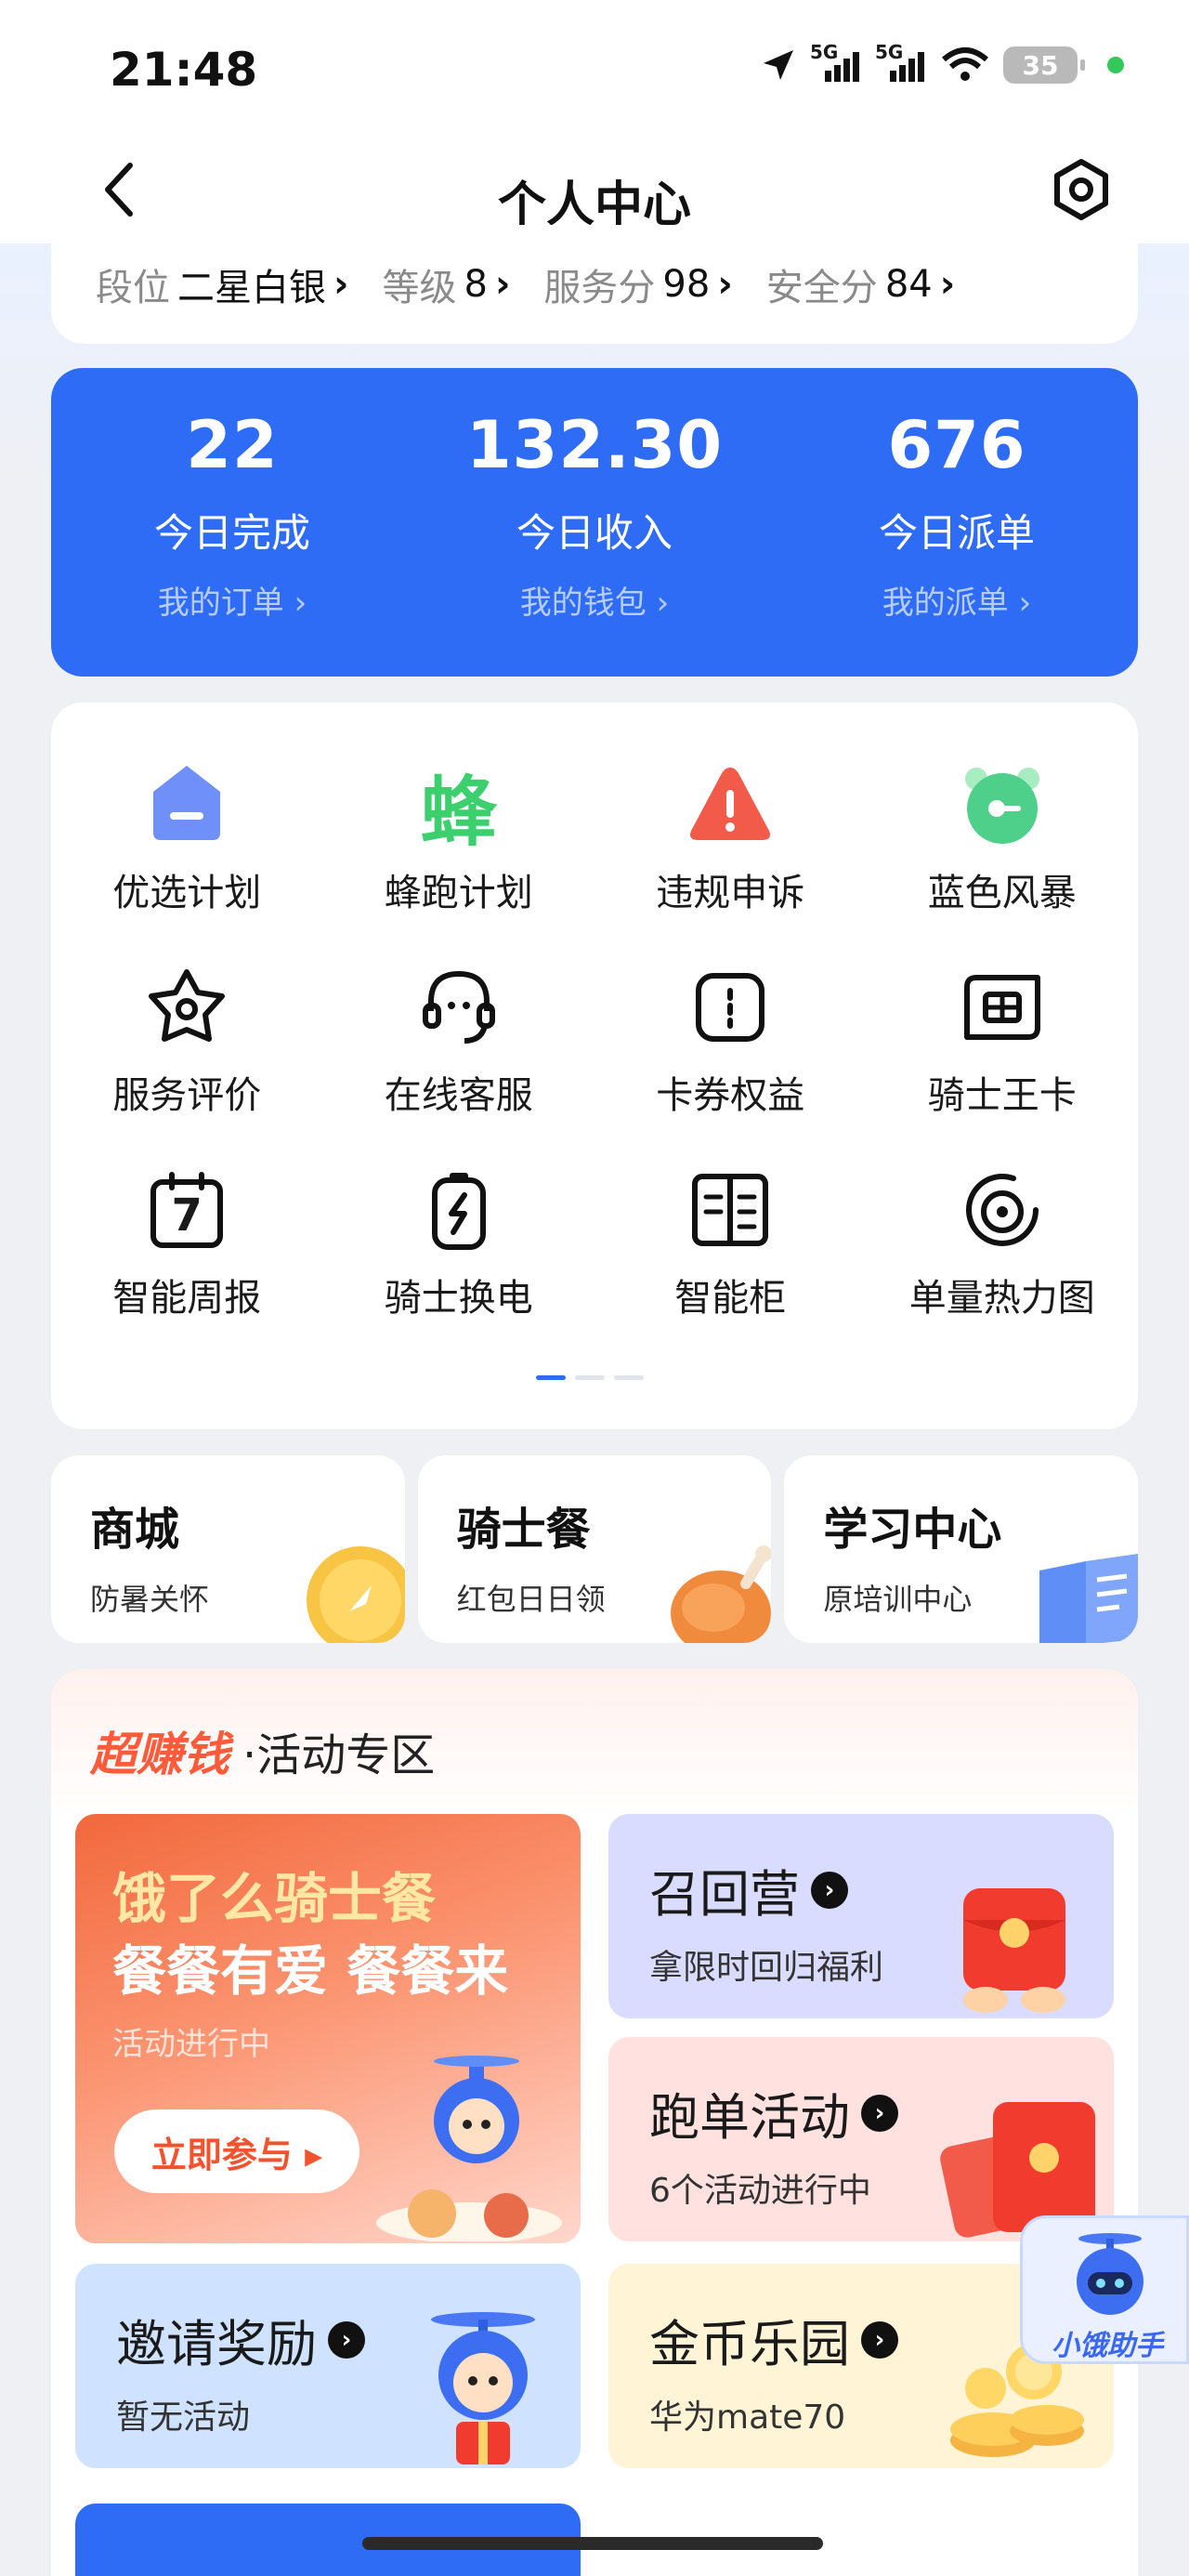 This screenshot has height=2576, width=1189. What do you see at coordinates (1002, 1007) in the screenshot?
I see `sim-card-icon` at bounding box center [1002, 1007].